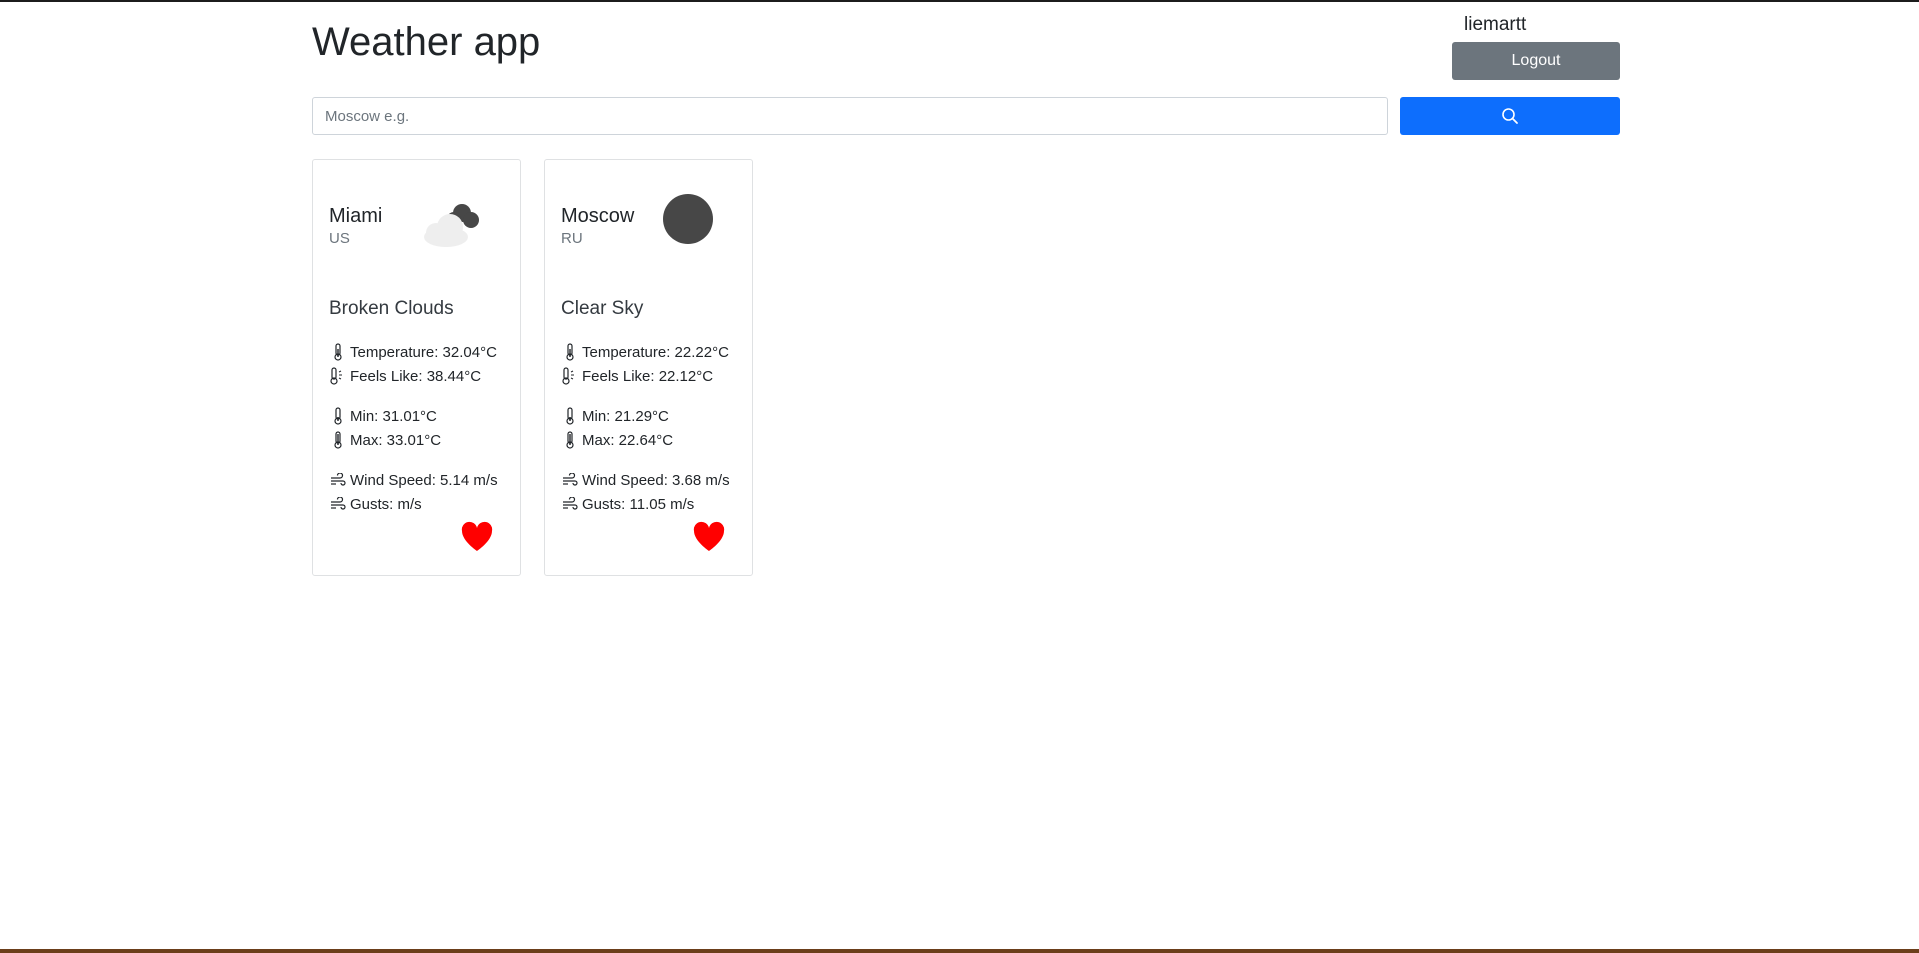  What do you see at coordinates (1495, 24) in the screenshot?
I see `username: liemartt` at bounding box center [1495, 24].